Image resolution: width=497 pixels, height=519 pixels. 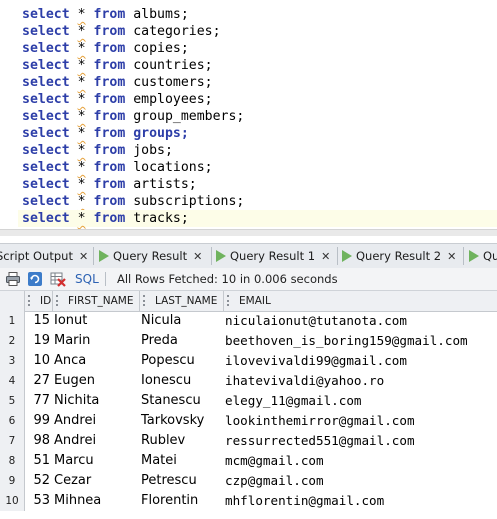 What do you see at coordinates (182, 321) in the screenshot?
I see `cell-last-name: Nicula` at bounding box center [182, 321].